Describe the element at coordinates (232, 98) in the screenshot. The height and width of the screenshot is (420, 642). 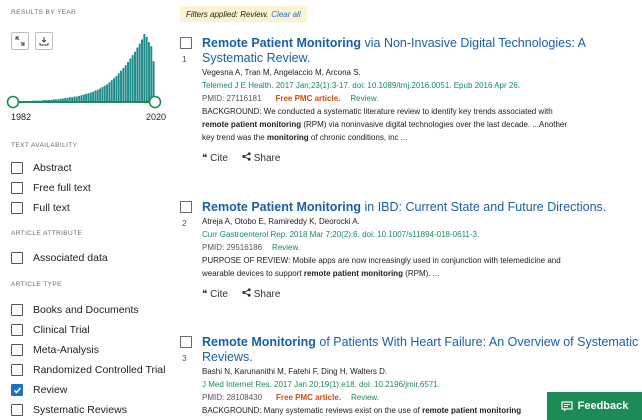
I see `pmid: PMID: 27116181` at that location.